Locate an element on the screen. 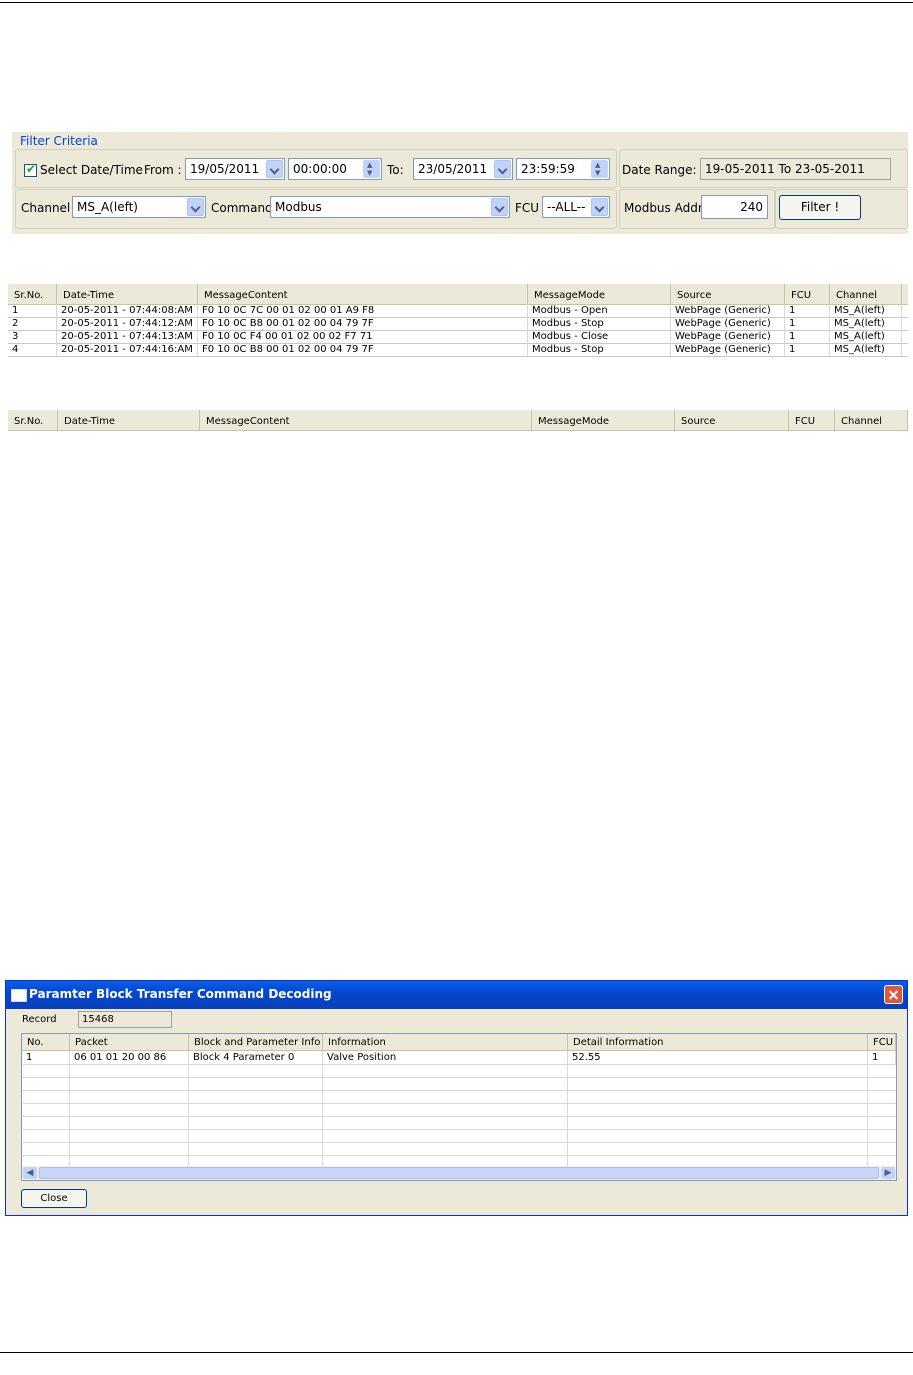 This screenshot has height=1375, width=913. cell-no: 1 is located at coordinates (46, 1057).